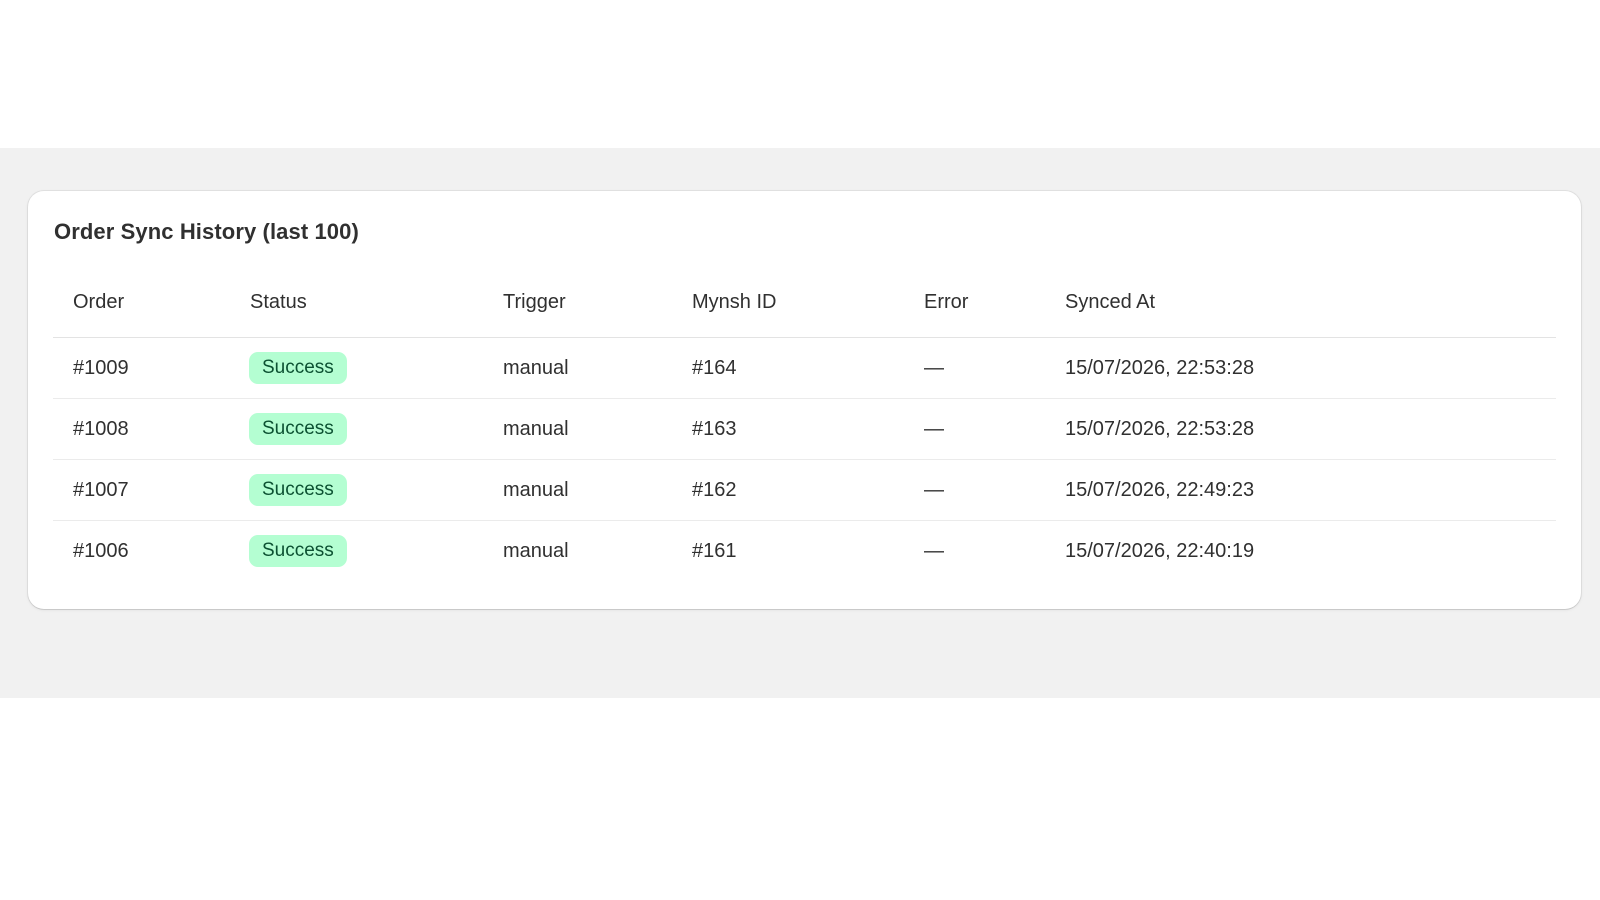 The width and height of the screenshot is (1600, 900). Describe the element at coordinates (1160, 550) in the screenshot. I see `synced-at-cell: 15/07/2026, 22:40:19` at that location.